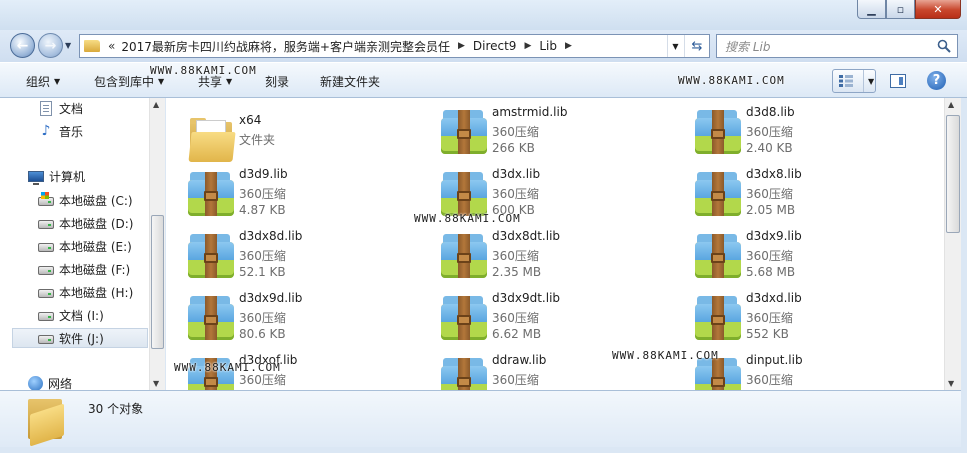  What do you see at coordinates (157, 282) in the screenshot?
I see `nav-scrollbar-thumb` at bounding box center [157, 282].